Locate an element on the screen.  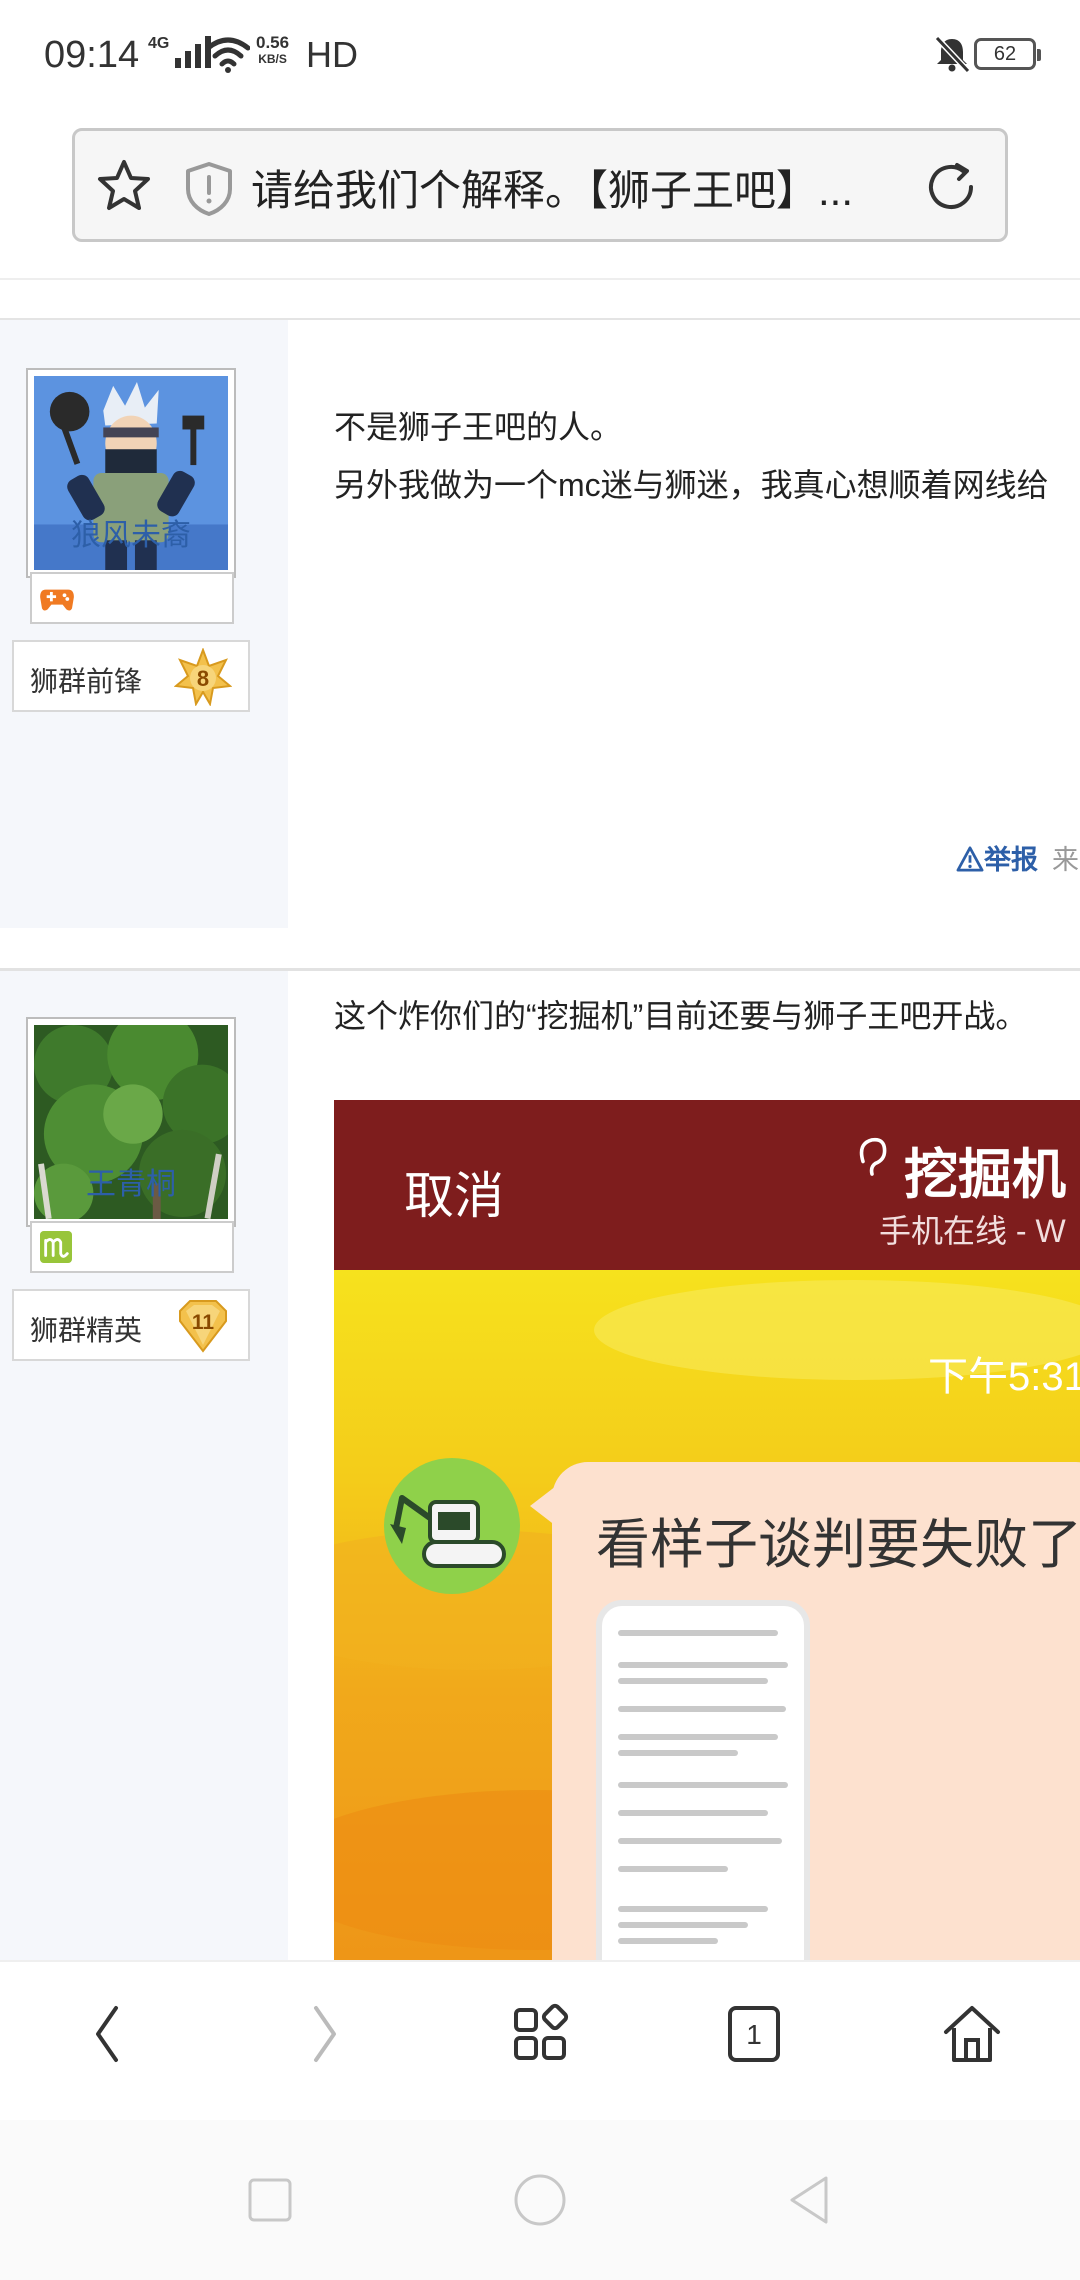
recents-square-icon is located at coordinates (270, 2200).